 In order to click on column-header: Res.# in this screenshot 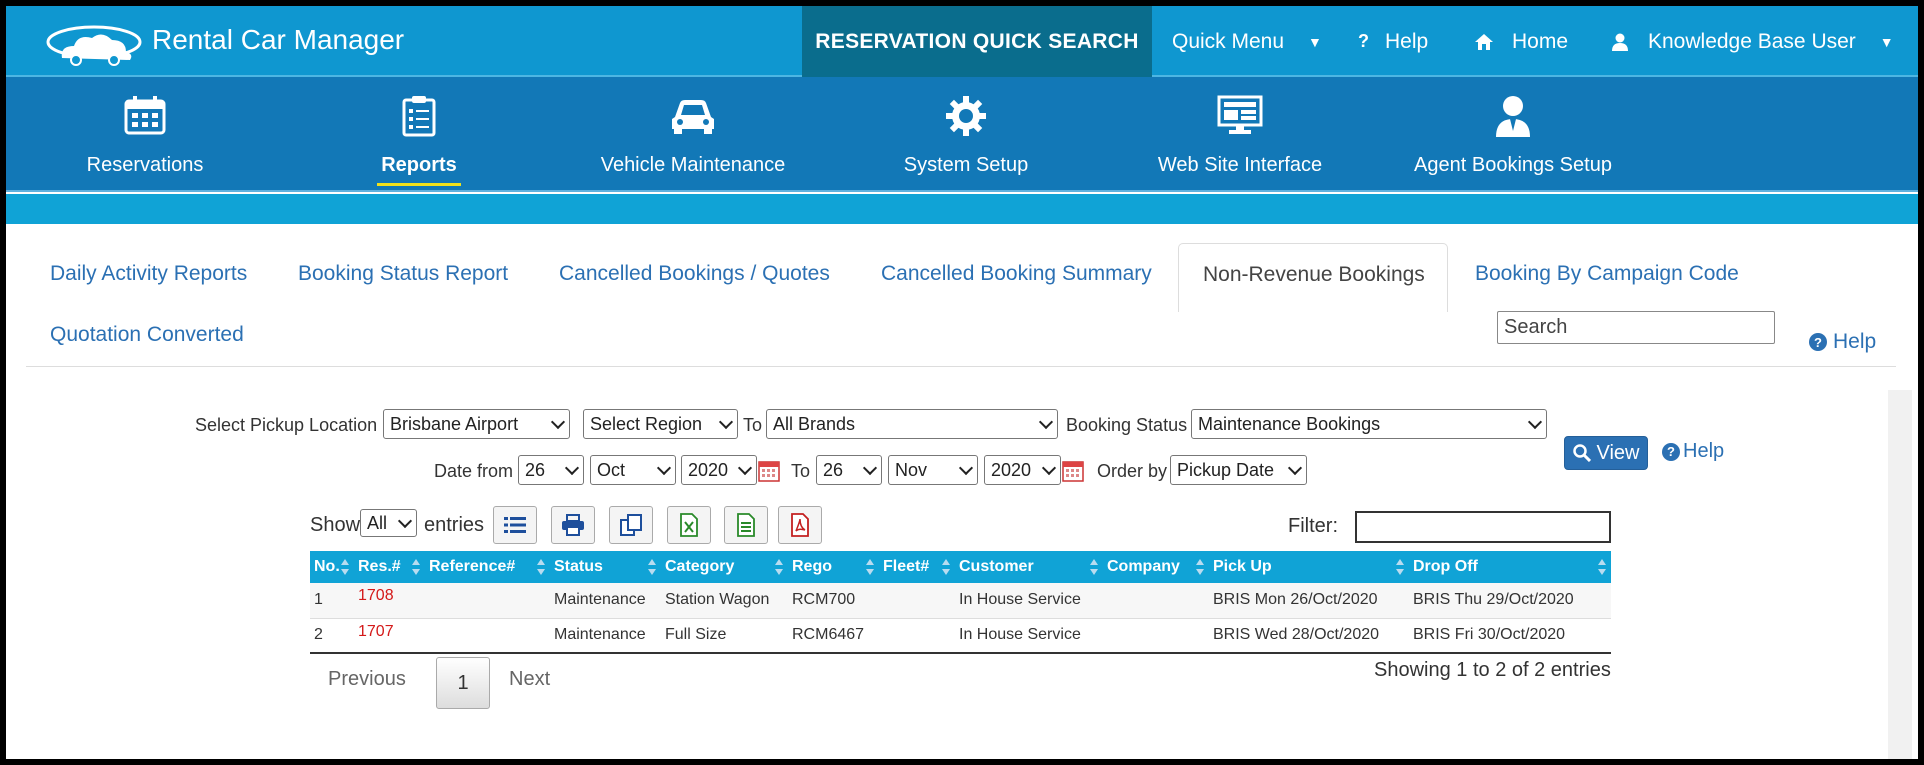, I will do `click(389, 567)`.